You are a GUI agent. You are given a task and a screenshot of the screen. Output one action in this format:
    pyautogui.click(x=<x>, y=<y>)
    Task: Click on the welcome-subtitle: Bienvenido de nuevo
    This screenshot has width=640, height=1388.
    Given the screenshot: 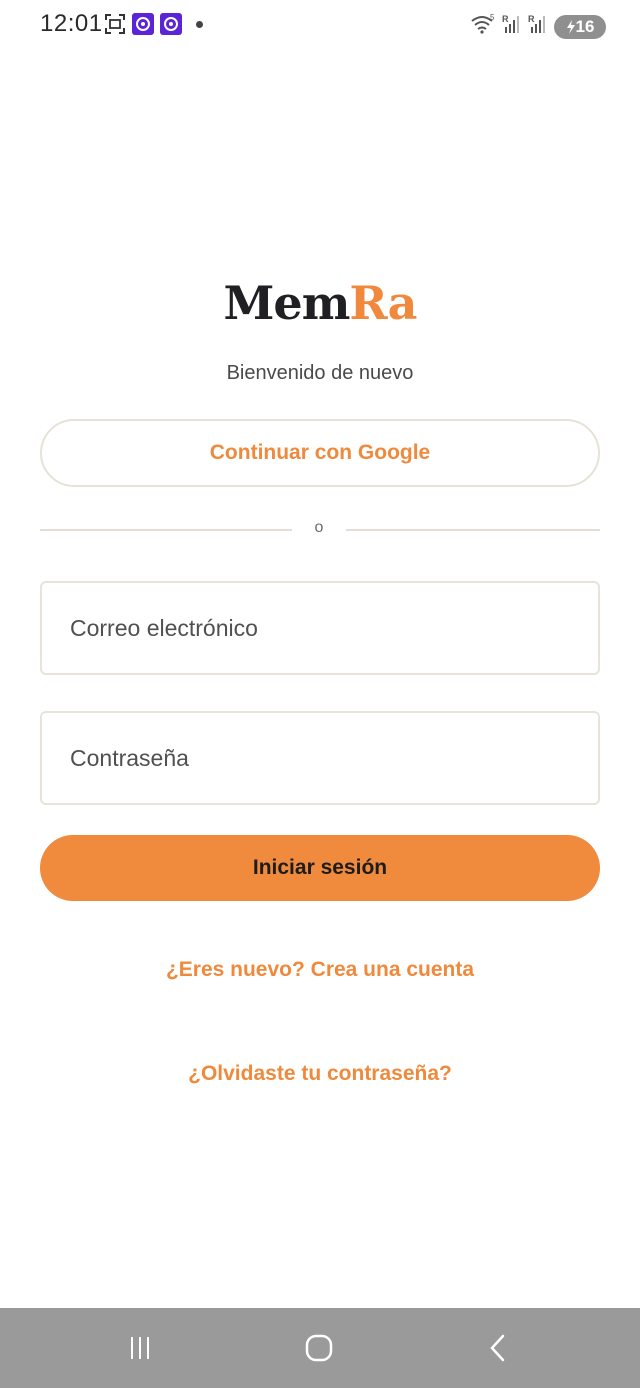 What is the action you would take?
    pyautogui.click(x=320, y=373)
    